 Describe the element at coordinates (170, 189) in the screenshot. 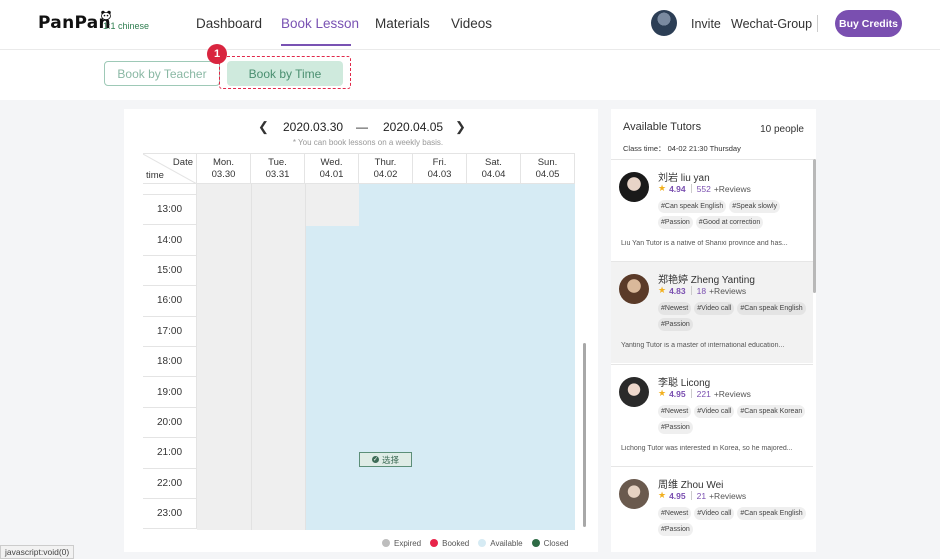

I see `time-label-spacer` at that location.